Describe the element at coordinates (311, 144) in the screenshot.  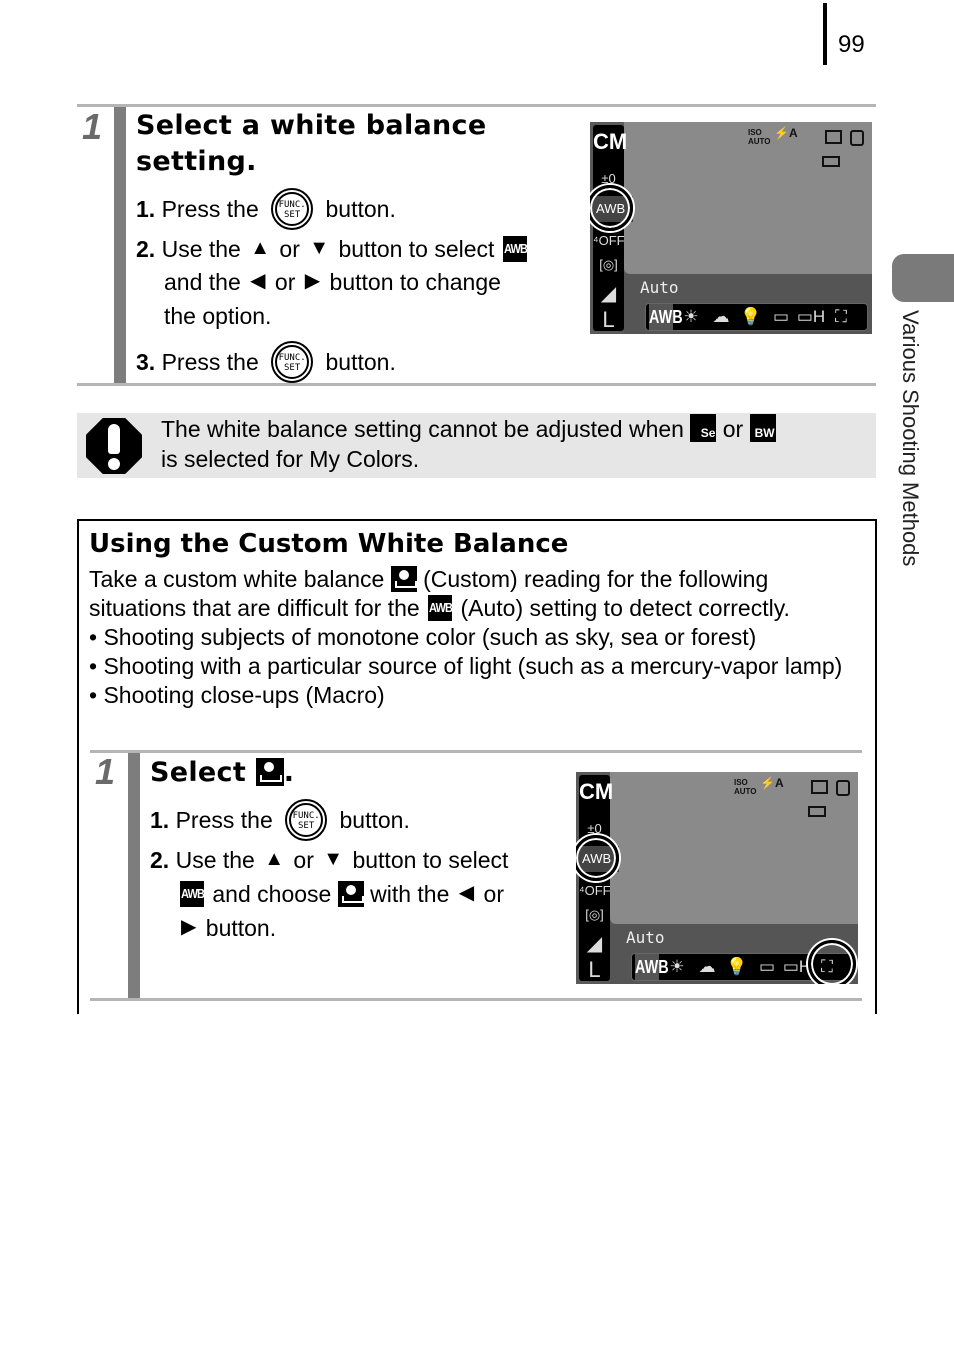
I see `step-title: Select a white balance setting.` at that location.